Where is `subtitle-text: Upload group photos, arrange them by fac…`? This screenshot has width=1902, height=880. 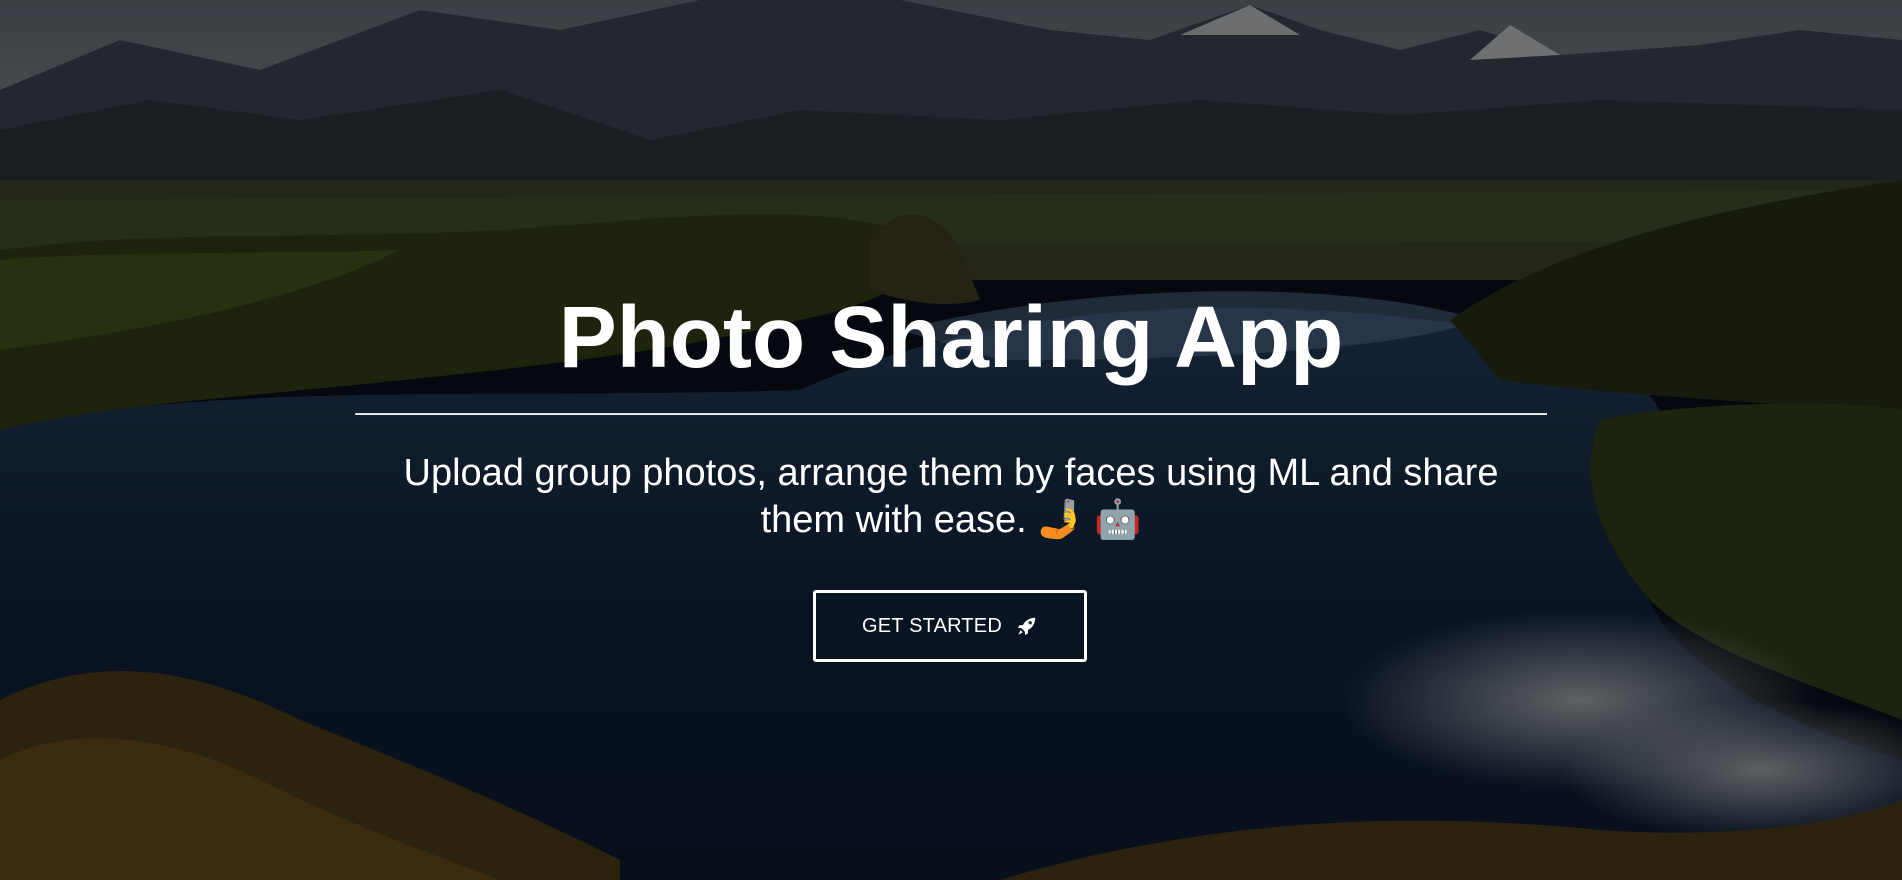 subtitle-text: Upload group photos, arrange them by fac… is located at coordinates (951, 496).